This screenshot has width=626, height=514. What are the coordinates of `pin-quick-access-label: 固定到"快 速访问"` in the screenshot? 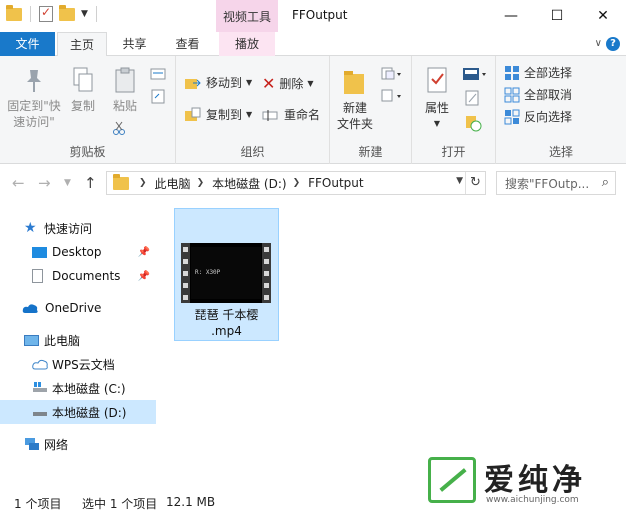 It's located at (34, 114).